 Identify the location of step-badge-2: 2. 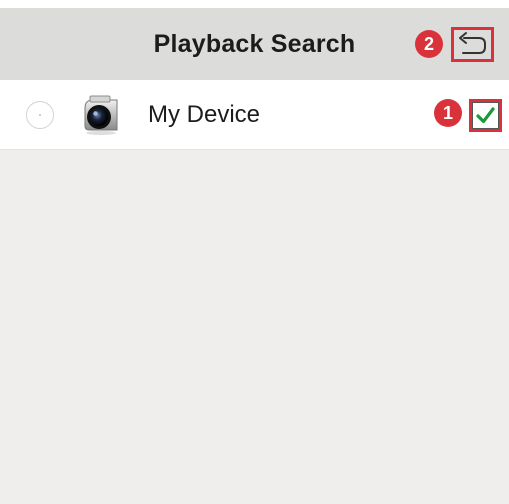
(429, 44).